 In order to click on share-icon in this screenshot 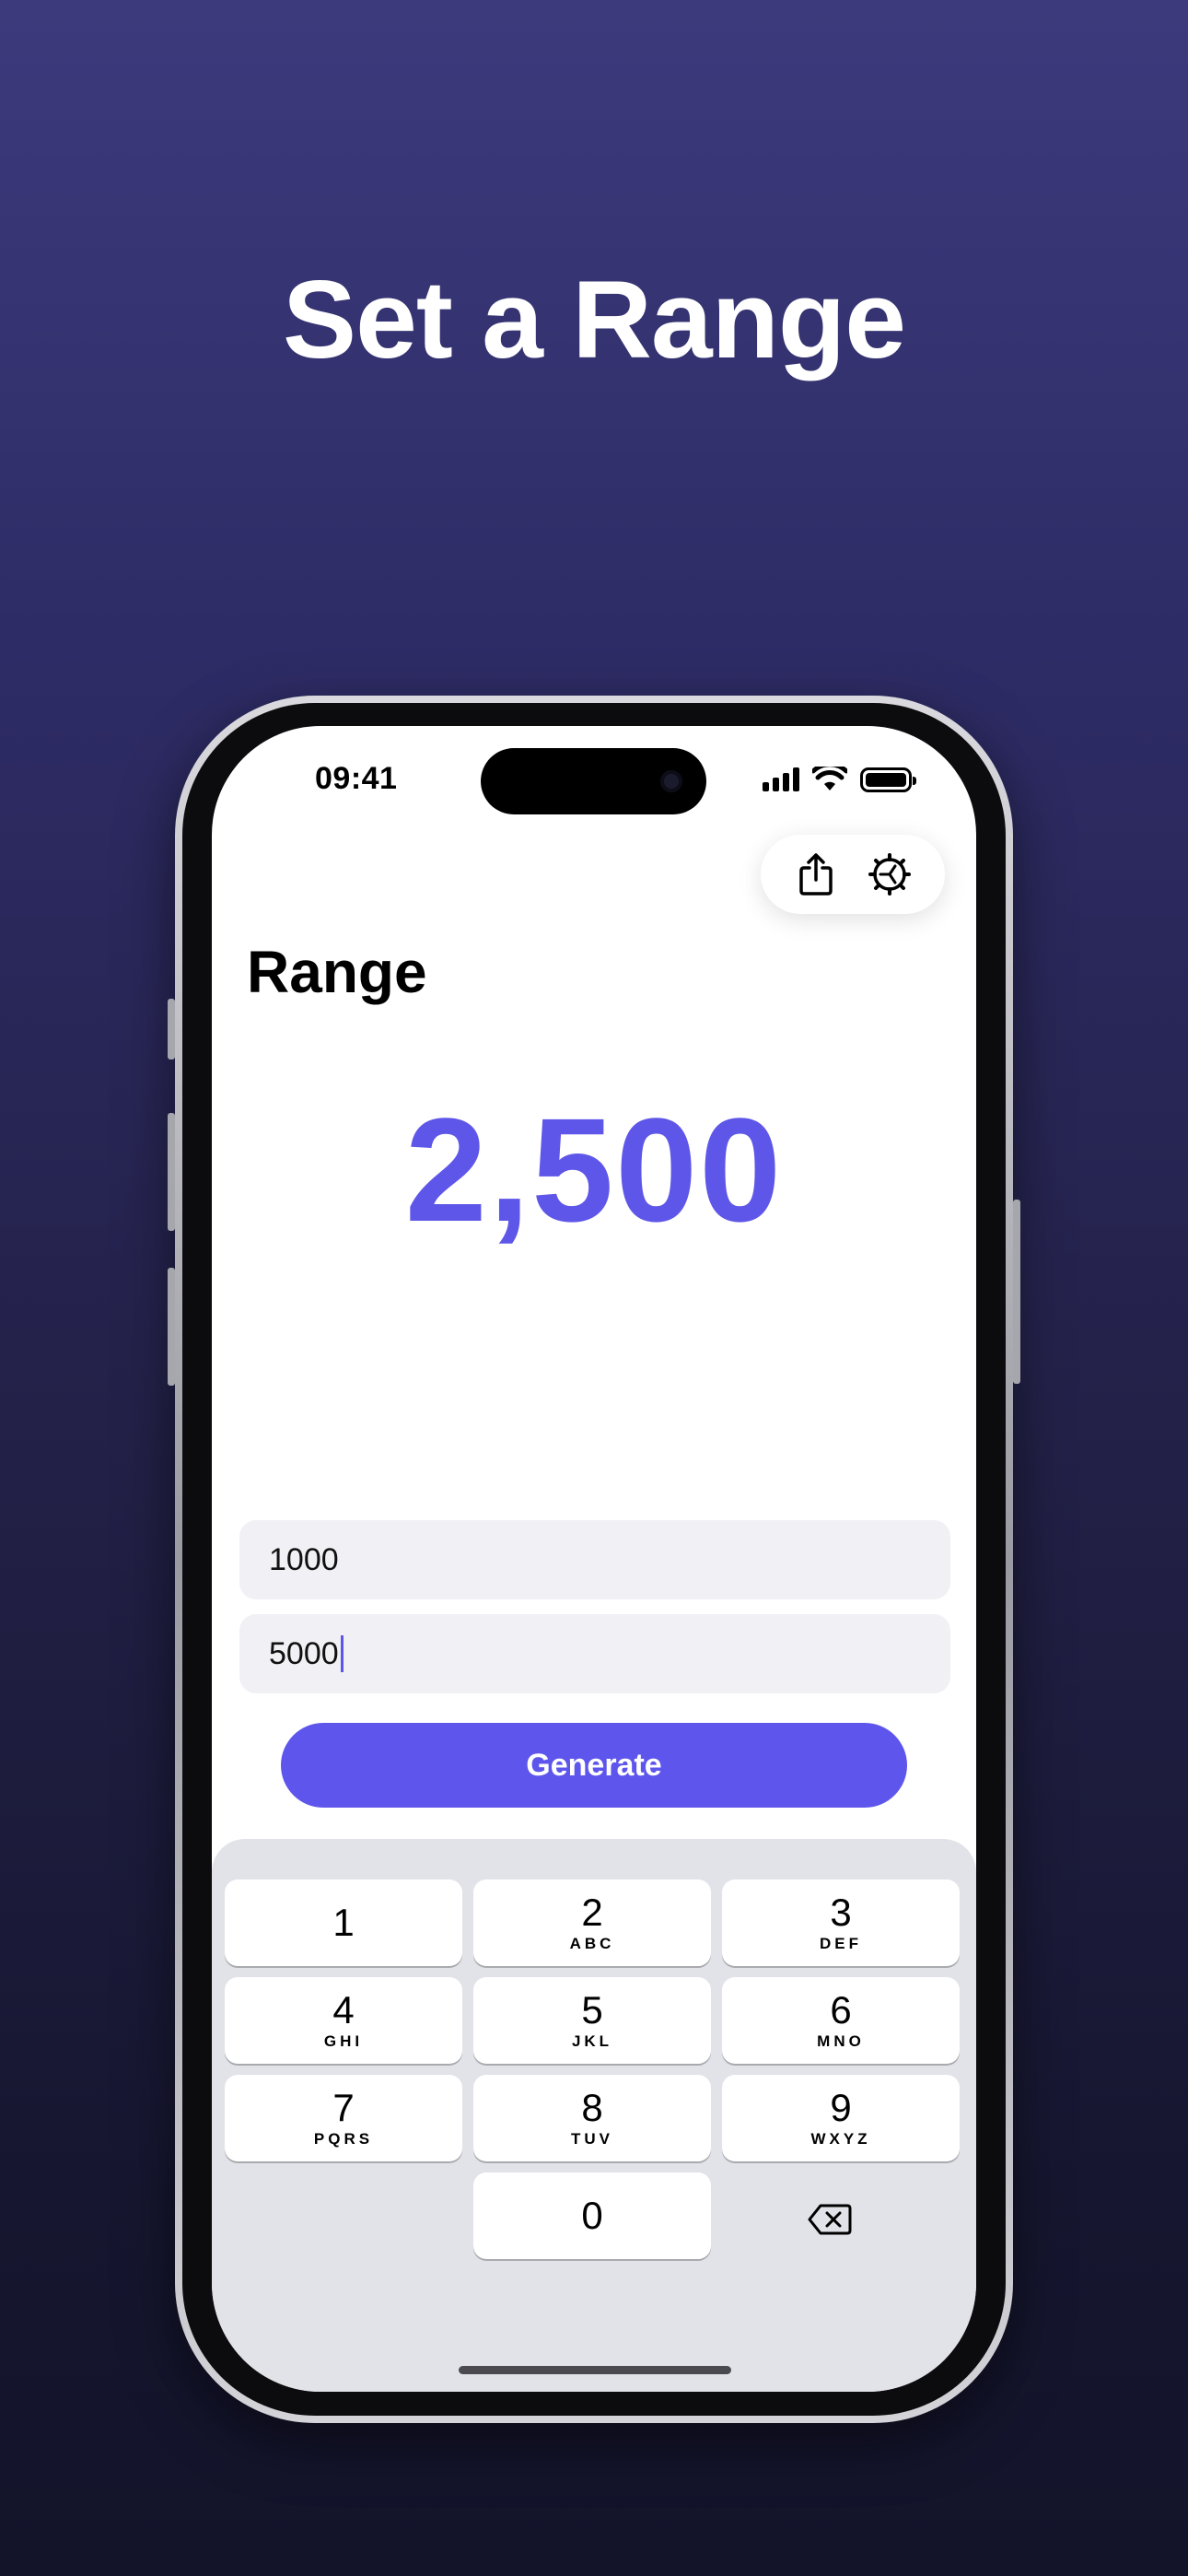, I will do `click(816, 874)`.